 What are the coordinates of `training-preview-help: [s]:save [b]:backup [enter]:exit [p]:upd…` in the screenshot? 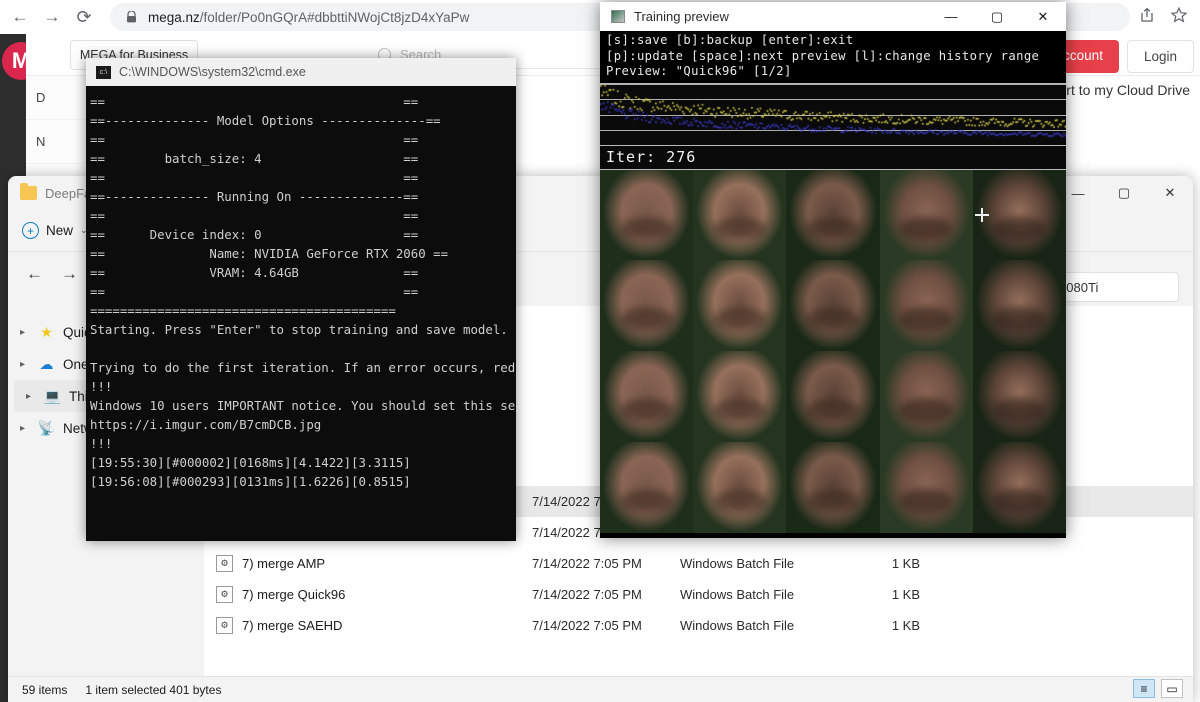 It's located at (833, 57).